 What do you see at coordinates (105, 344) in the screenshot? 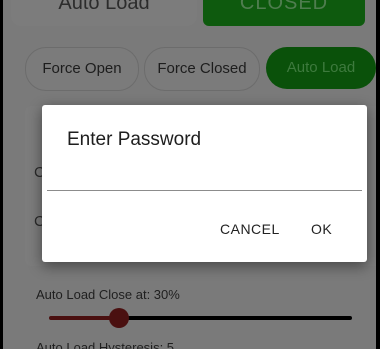
I see `hysteresis-label: Auto Load Hysteresis: 5` at bounding box center [105, 344].